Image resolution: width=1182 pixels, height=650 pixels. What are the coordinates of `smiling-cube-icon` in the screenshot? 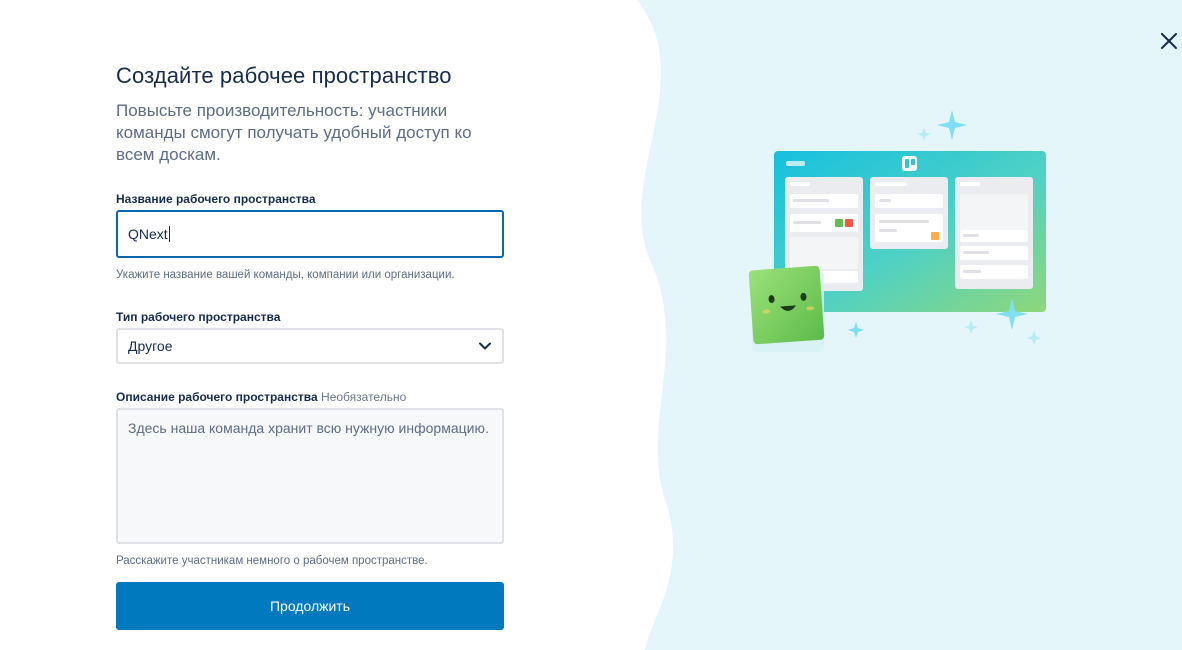 It's located at (786, 305).